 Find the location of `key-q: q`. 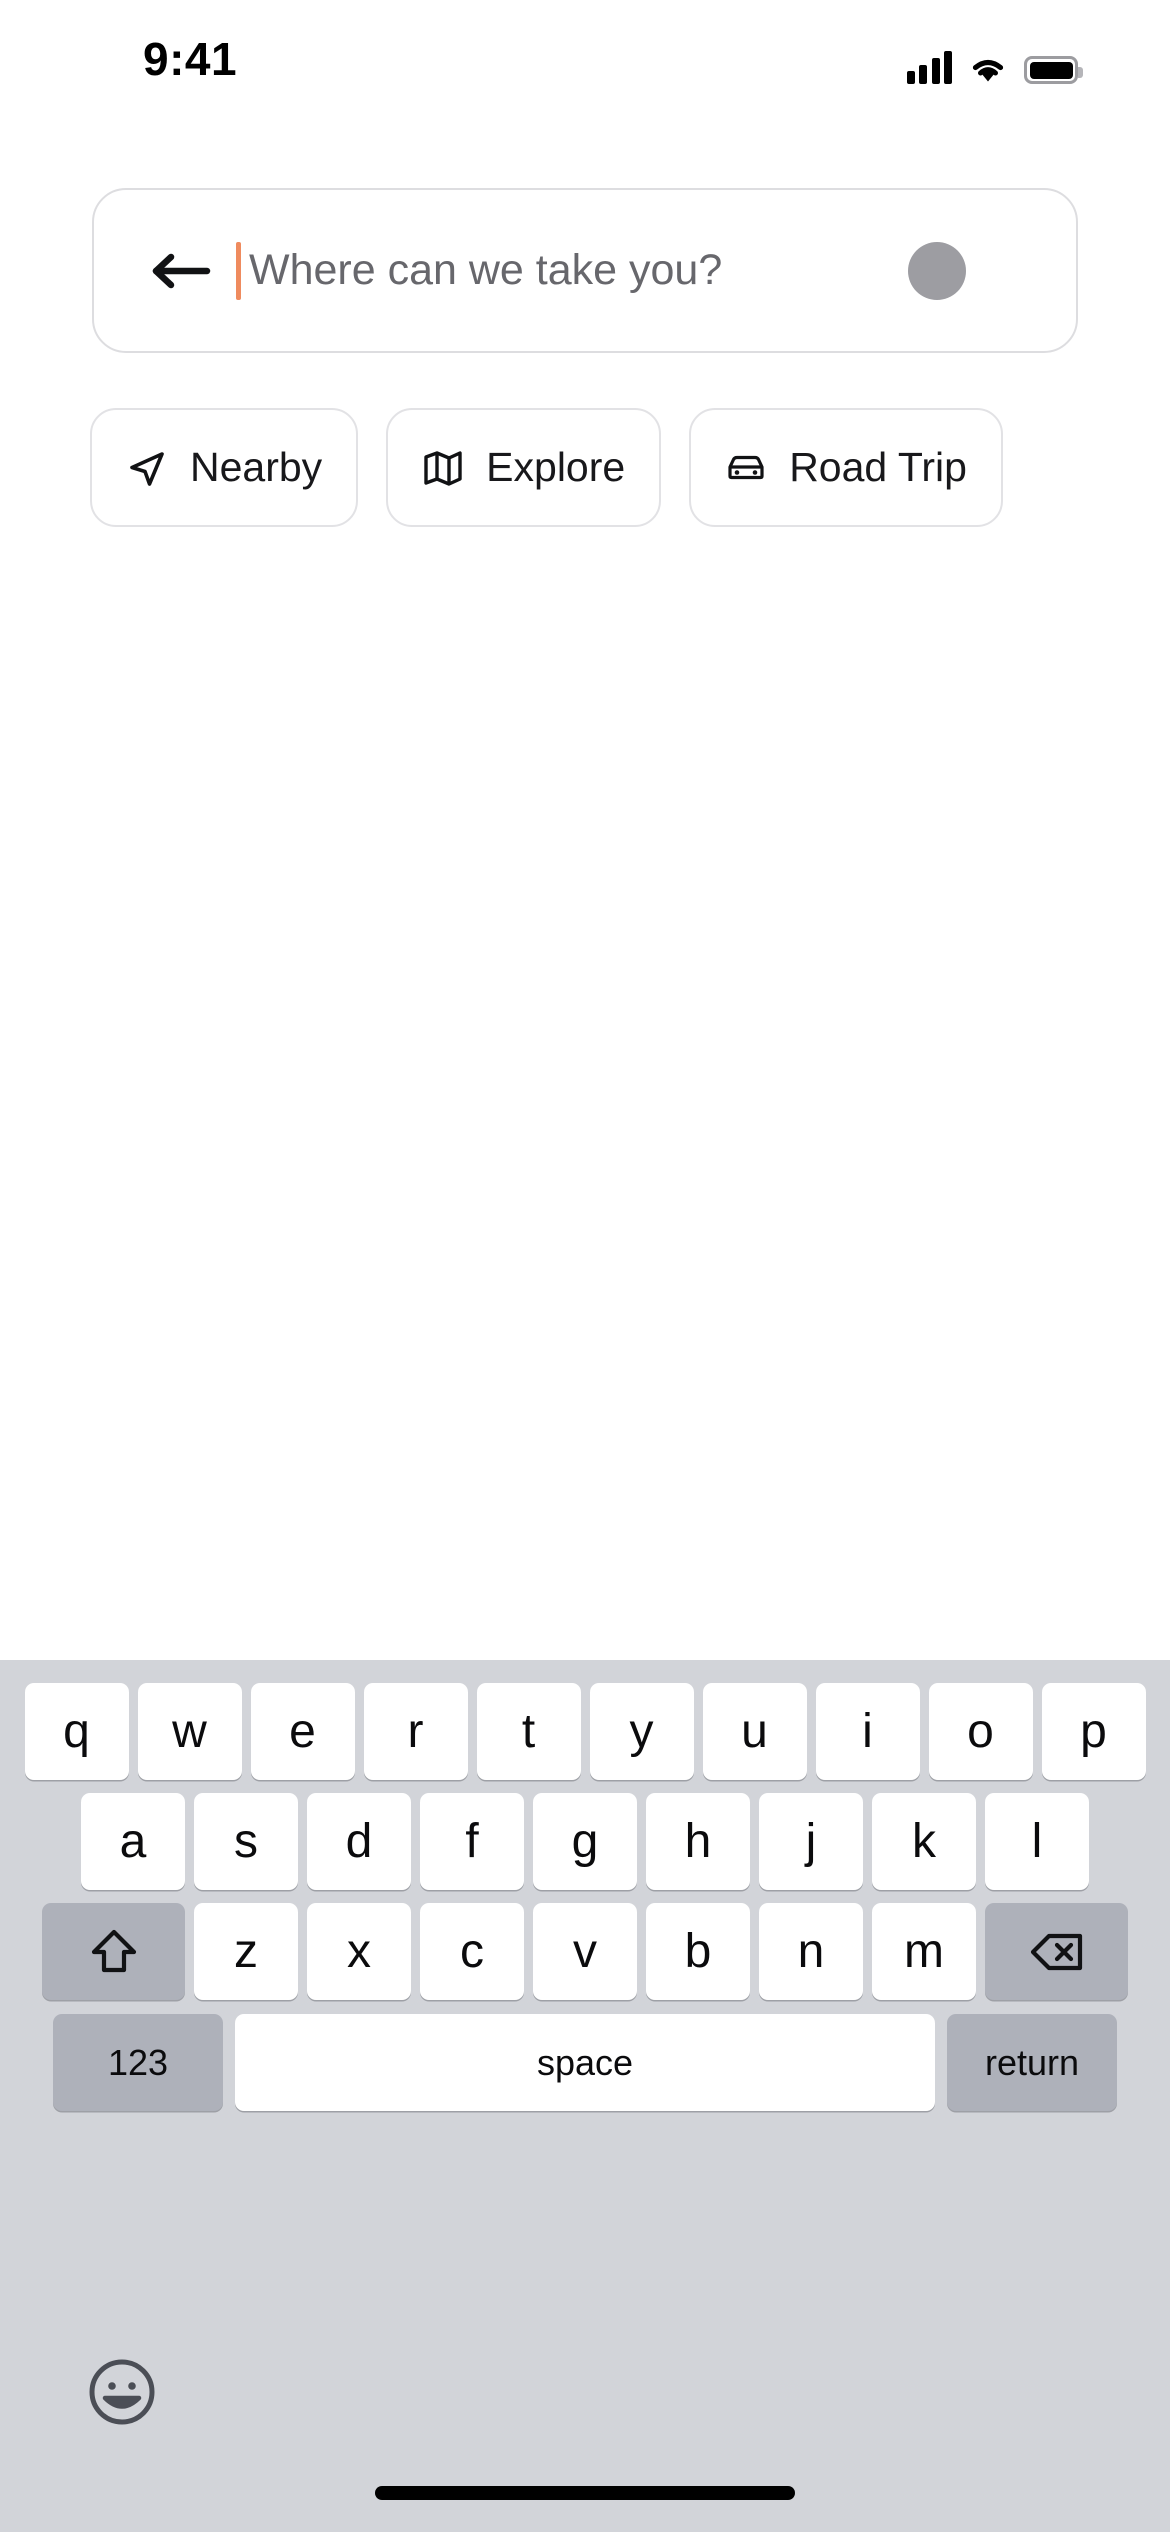

key-q: q is located at coordinates (76, 1731).